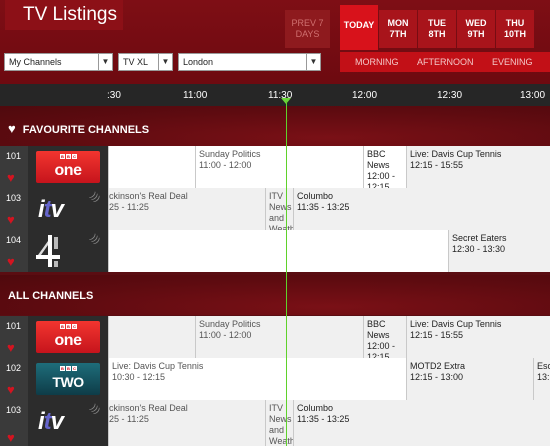 This screenshot has height=446, width=550. What do you see at coordinates (515, 29) in the screenshot?
I see `tab-thu: THU 10TH` at bounding box center [515, 29].